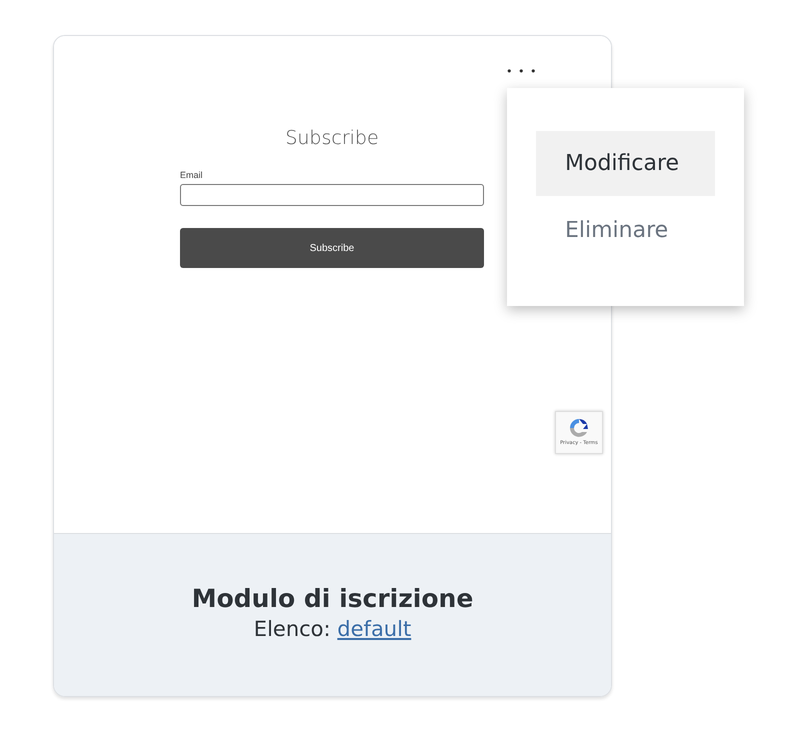 The height and width of the screenshot is (742, 810). What do you see at coordinates (332, 248) in the screenshot?
I see `subscribe-button: Subscribe` at bounding box center [332, 248].